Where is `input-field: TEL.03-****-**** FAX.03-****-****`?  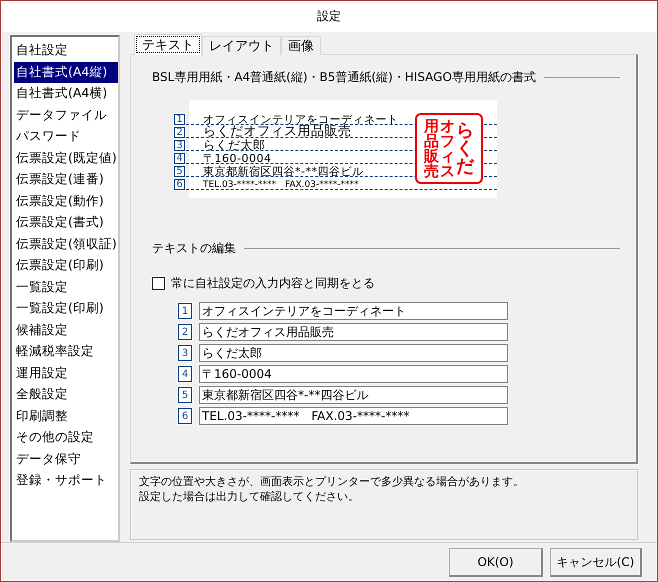
input-field: TEL.03-****-**** FAX.03-****-**** is located at coordinates (353, 416).